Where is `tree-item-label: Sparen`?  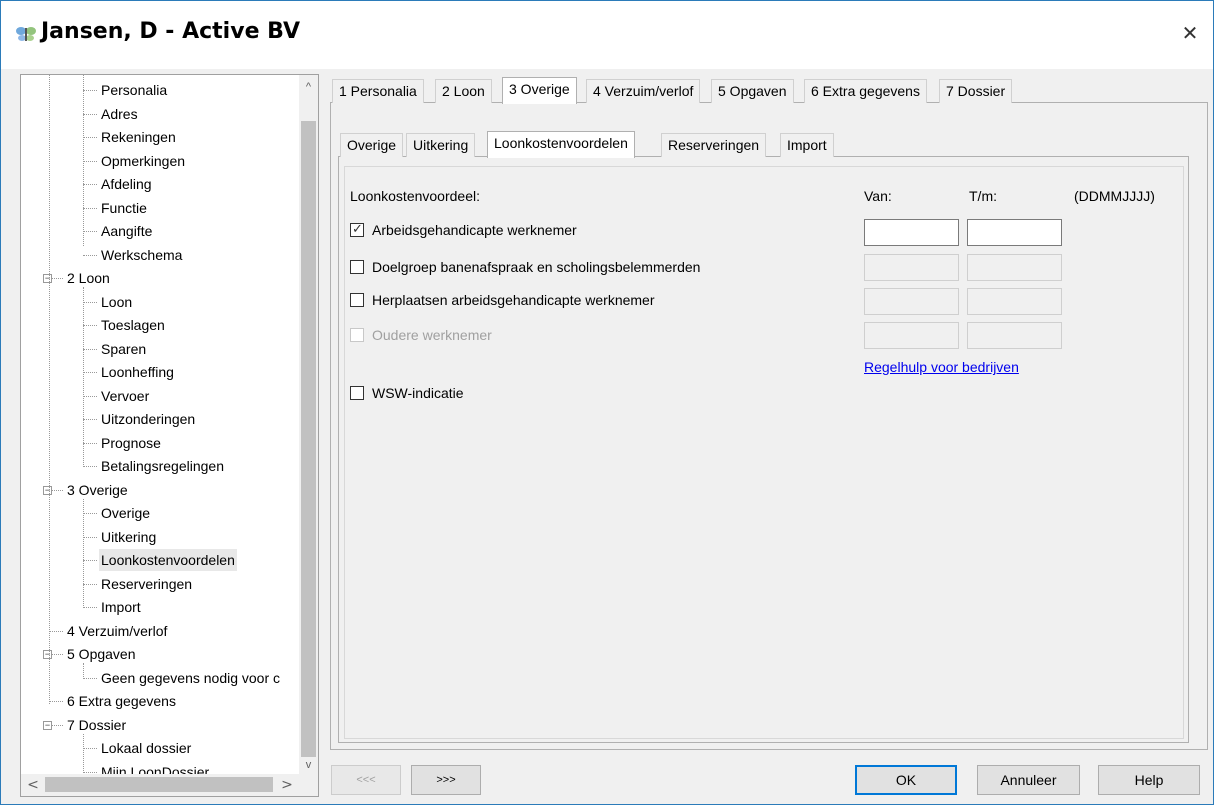 tree-item-label: Sparen is located at coordinates (124, 348).